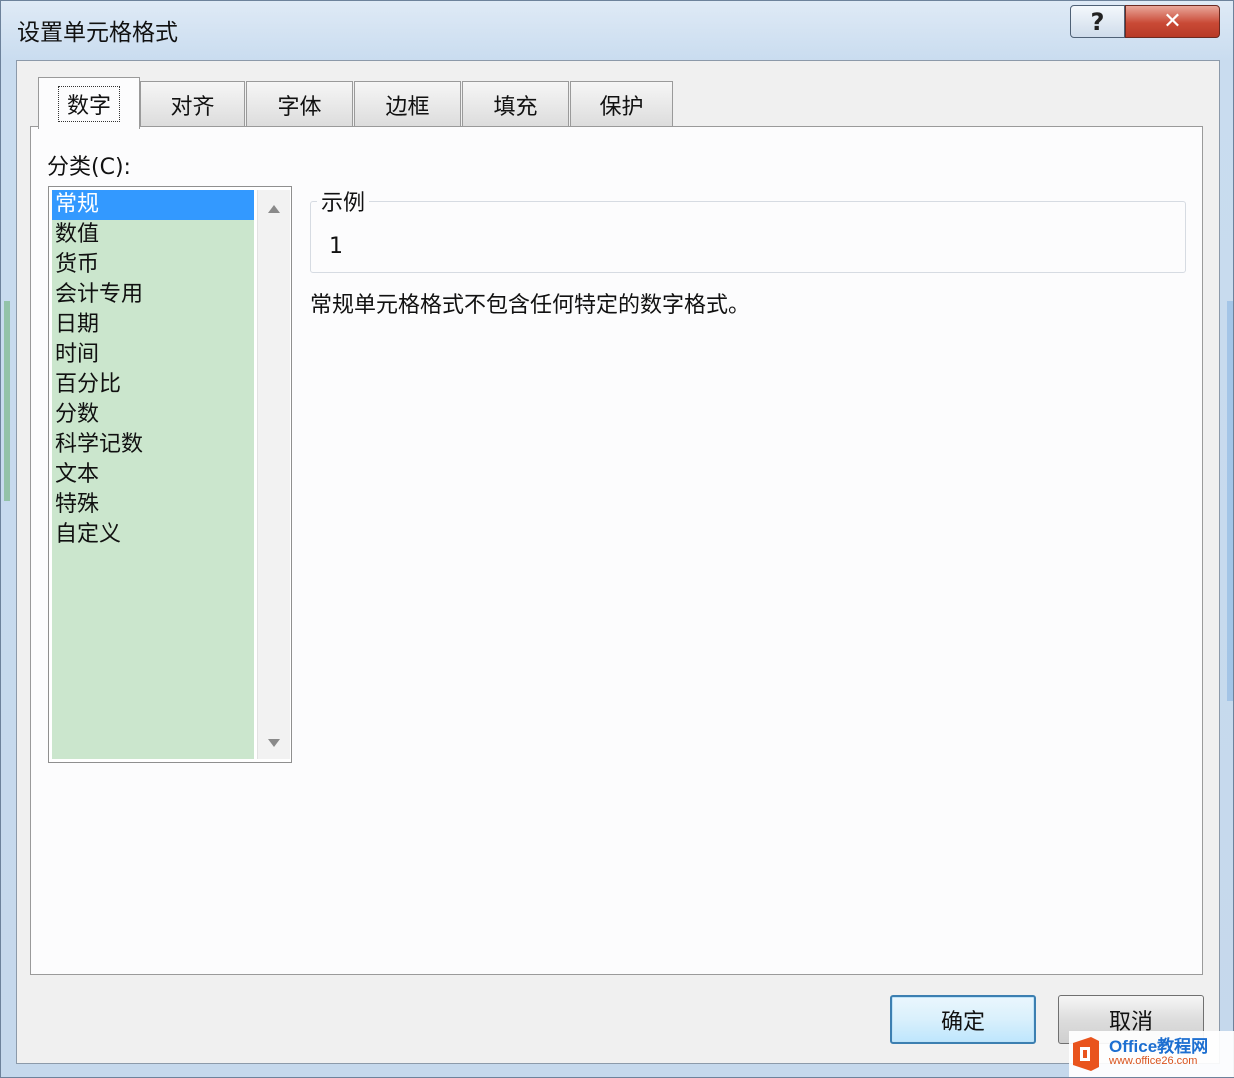 Image resolution: width=1234 pixels, height=1078 pixels. What do you see at coordinates (97, 33) in the screenshot?
I see `dialog-title: 设置单元格格式` at bounding box center [97, 33].